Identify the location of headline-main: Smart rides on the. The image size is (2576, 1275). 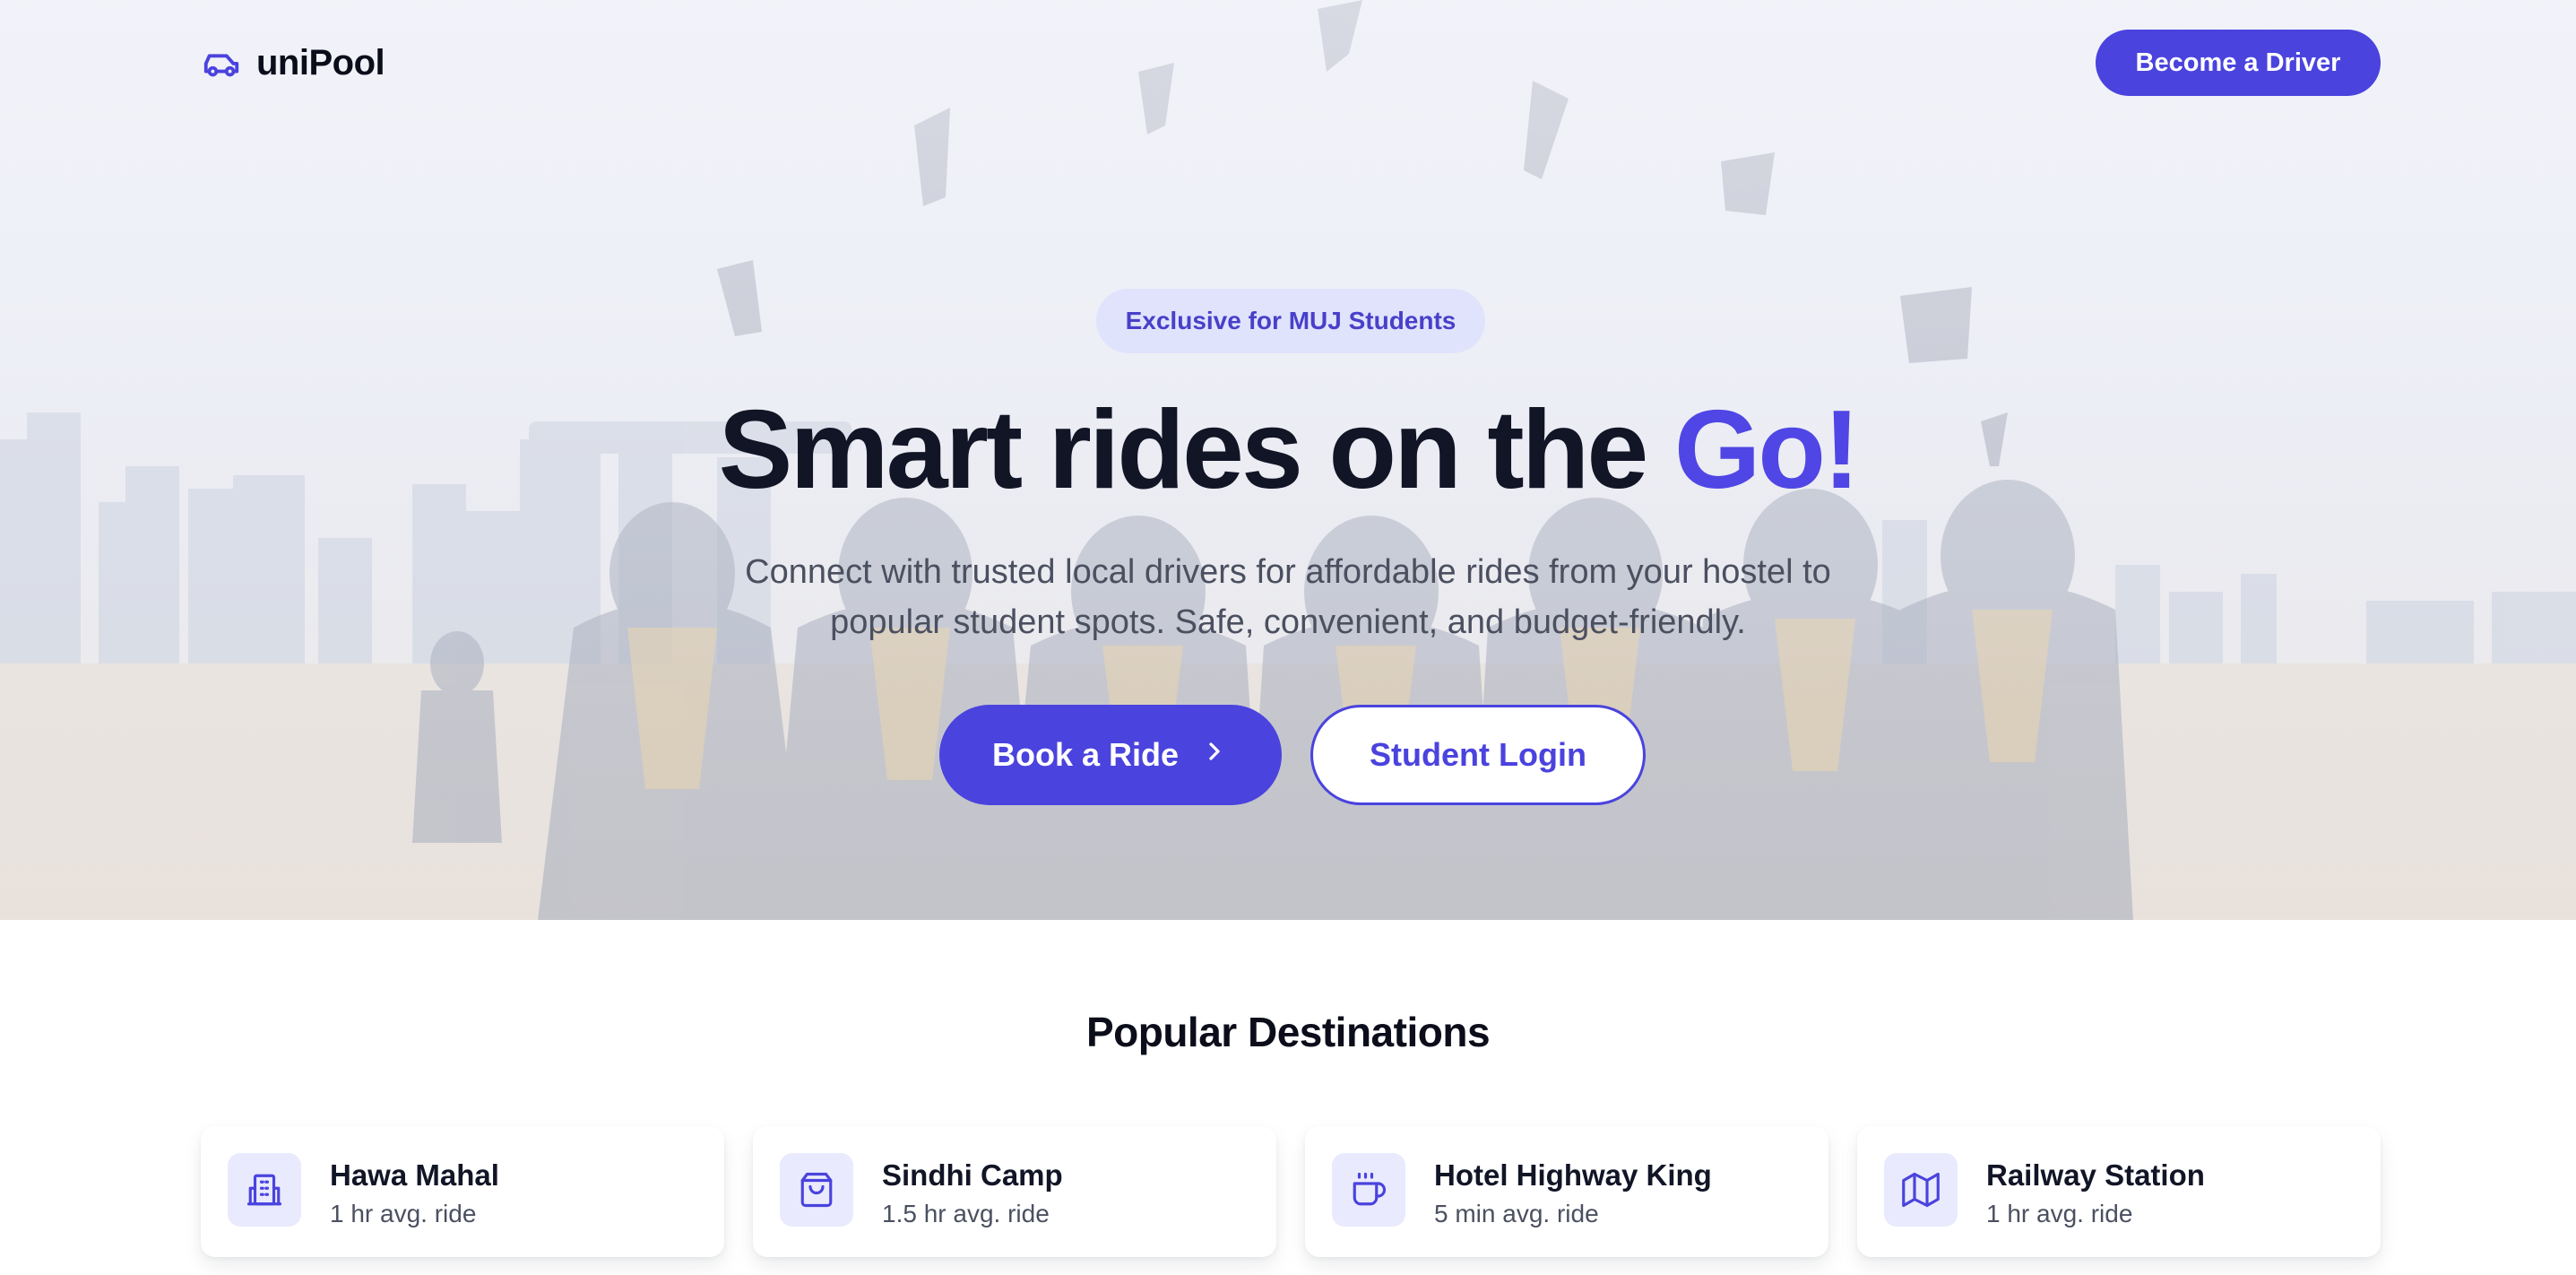
(1196, 450).